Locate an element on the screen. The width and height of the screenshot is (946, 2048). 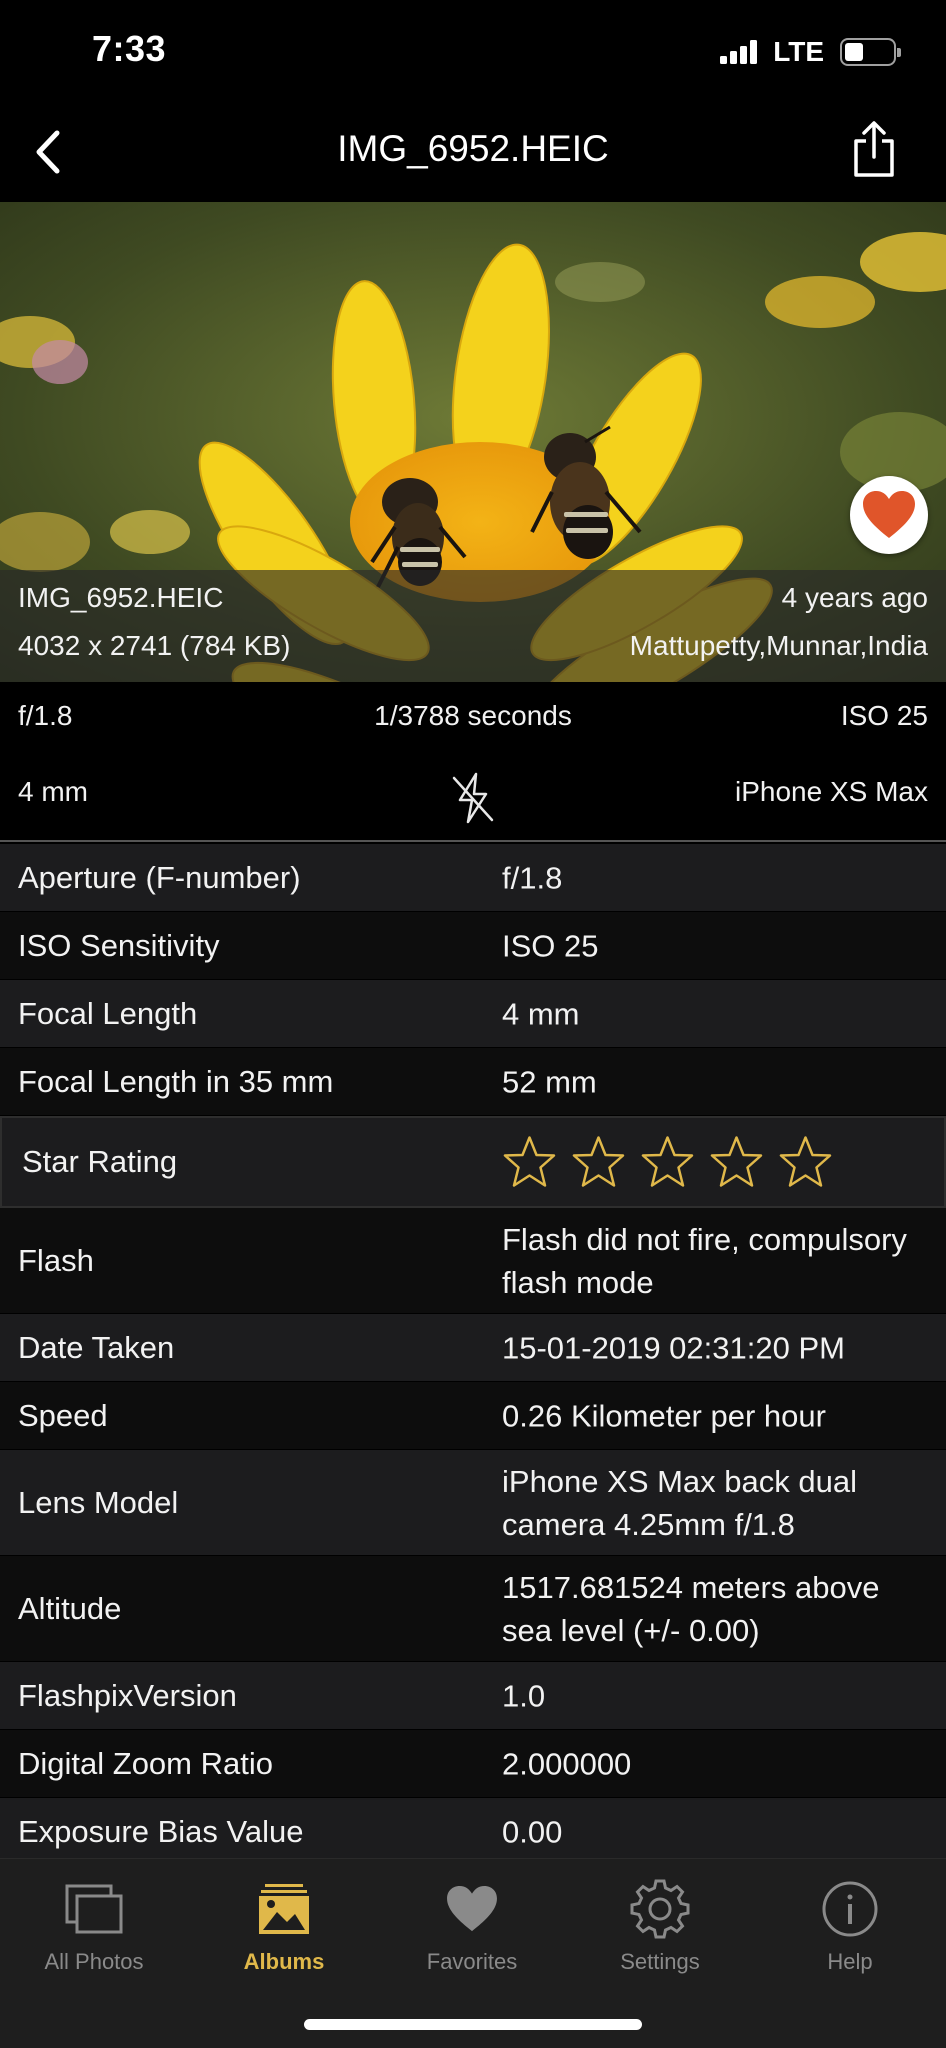
tab-label: All Photos is located at coordinates (94, 1961).